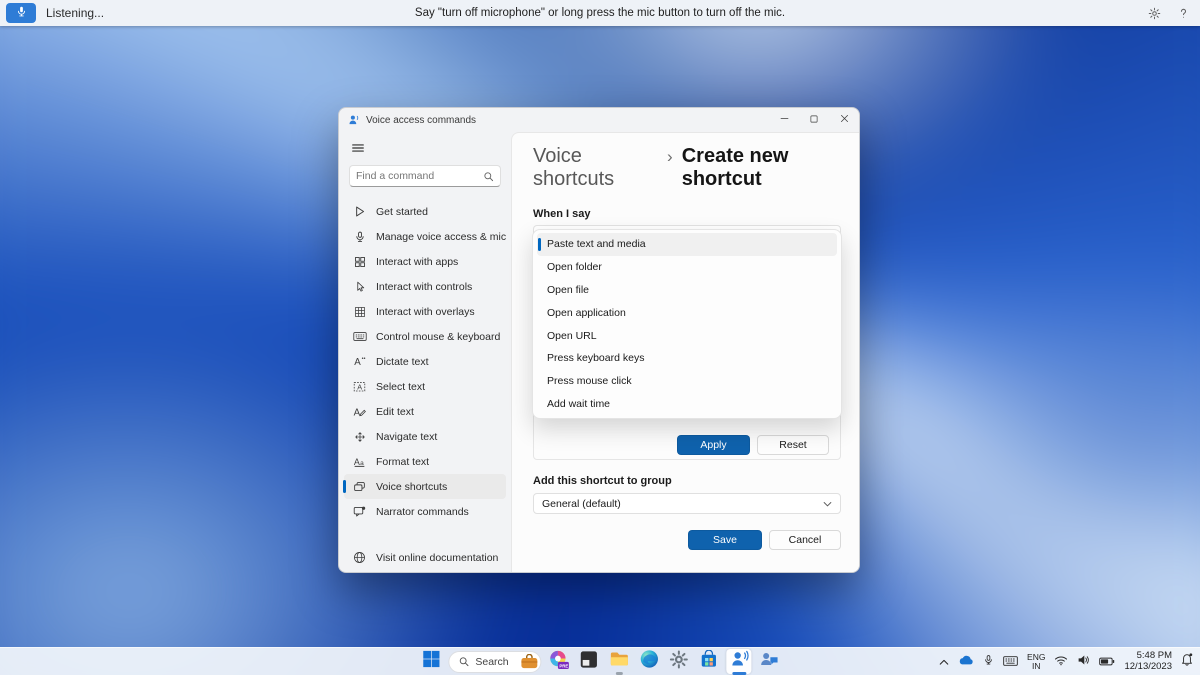 Image resolution: width=1200 pixels, height=675 pixels. Describe the element at coordinates (713, 445) in the screenshot. I see `apply-button: Apply` at that location.